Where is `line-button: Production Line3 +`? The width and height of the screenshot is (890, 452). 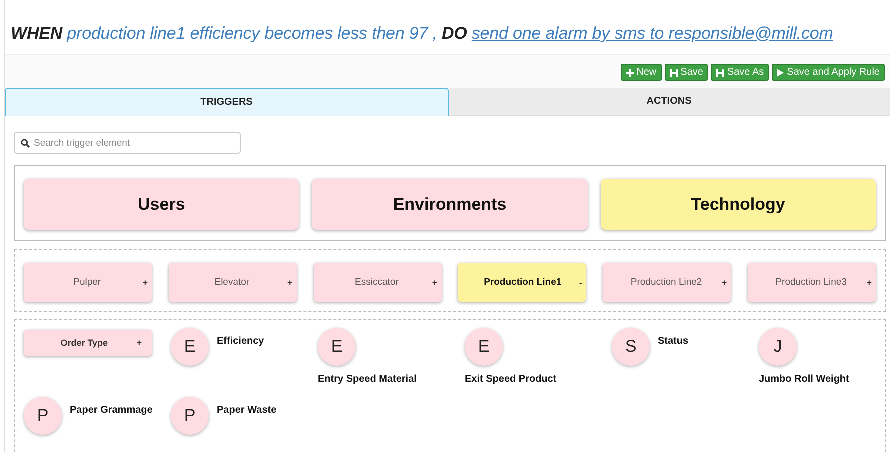 line-button: Production Line3 + is located at coordinates (812, 282).